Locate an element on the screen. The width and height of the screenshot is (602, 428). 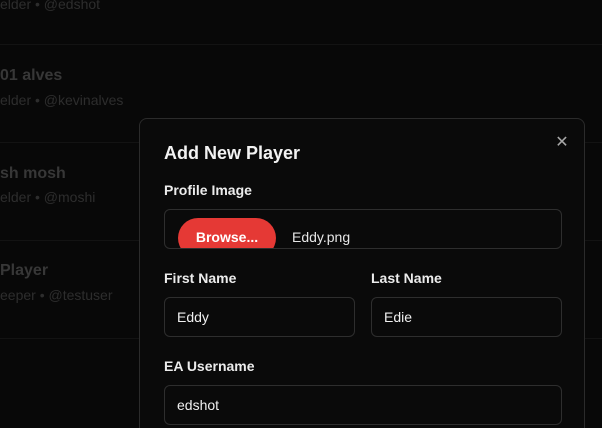
ea-username-input: edshot is located at coordinates (363, 405).